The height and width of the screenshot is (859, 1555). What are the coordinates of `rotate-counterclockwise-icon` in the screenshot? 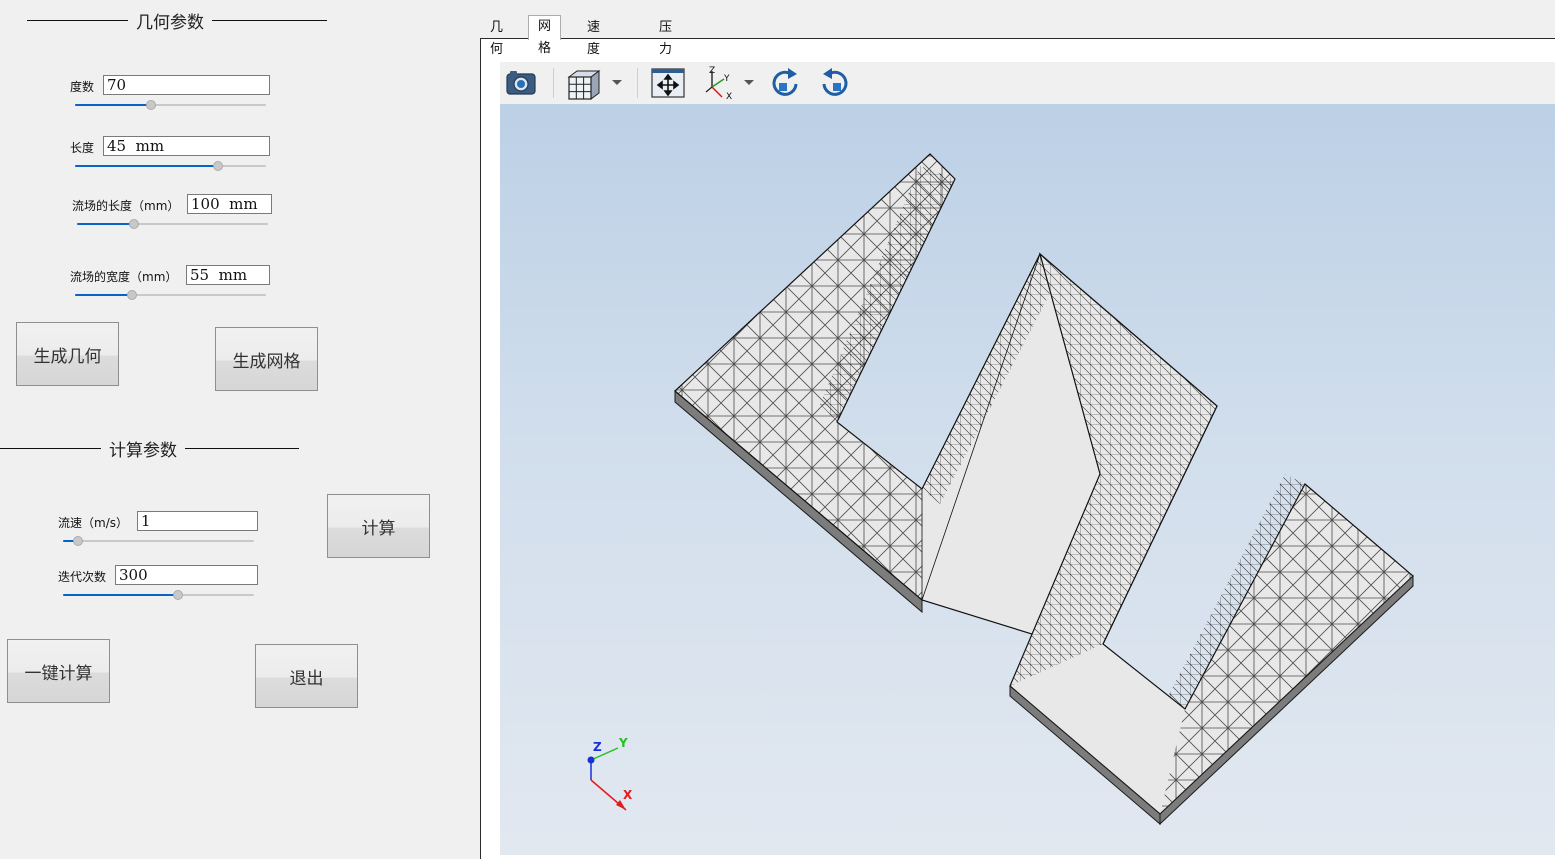 It's located at (834, 83).